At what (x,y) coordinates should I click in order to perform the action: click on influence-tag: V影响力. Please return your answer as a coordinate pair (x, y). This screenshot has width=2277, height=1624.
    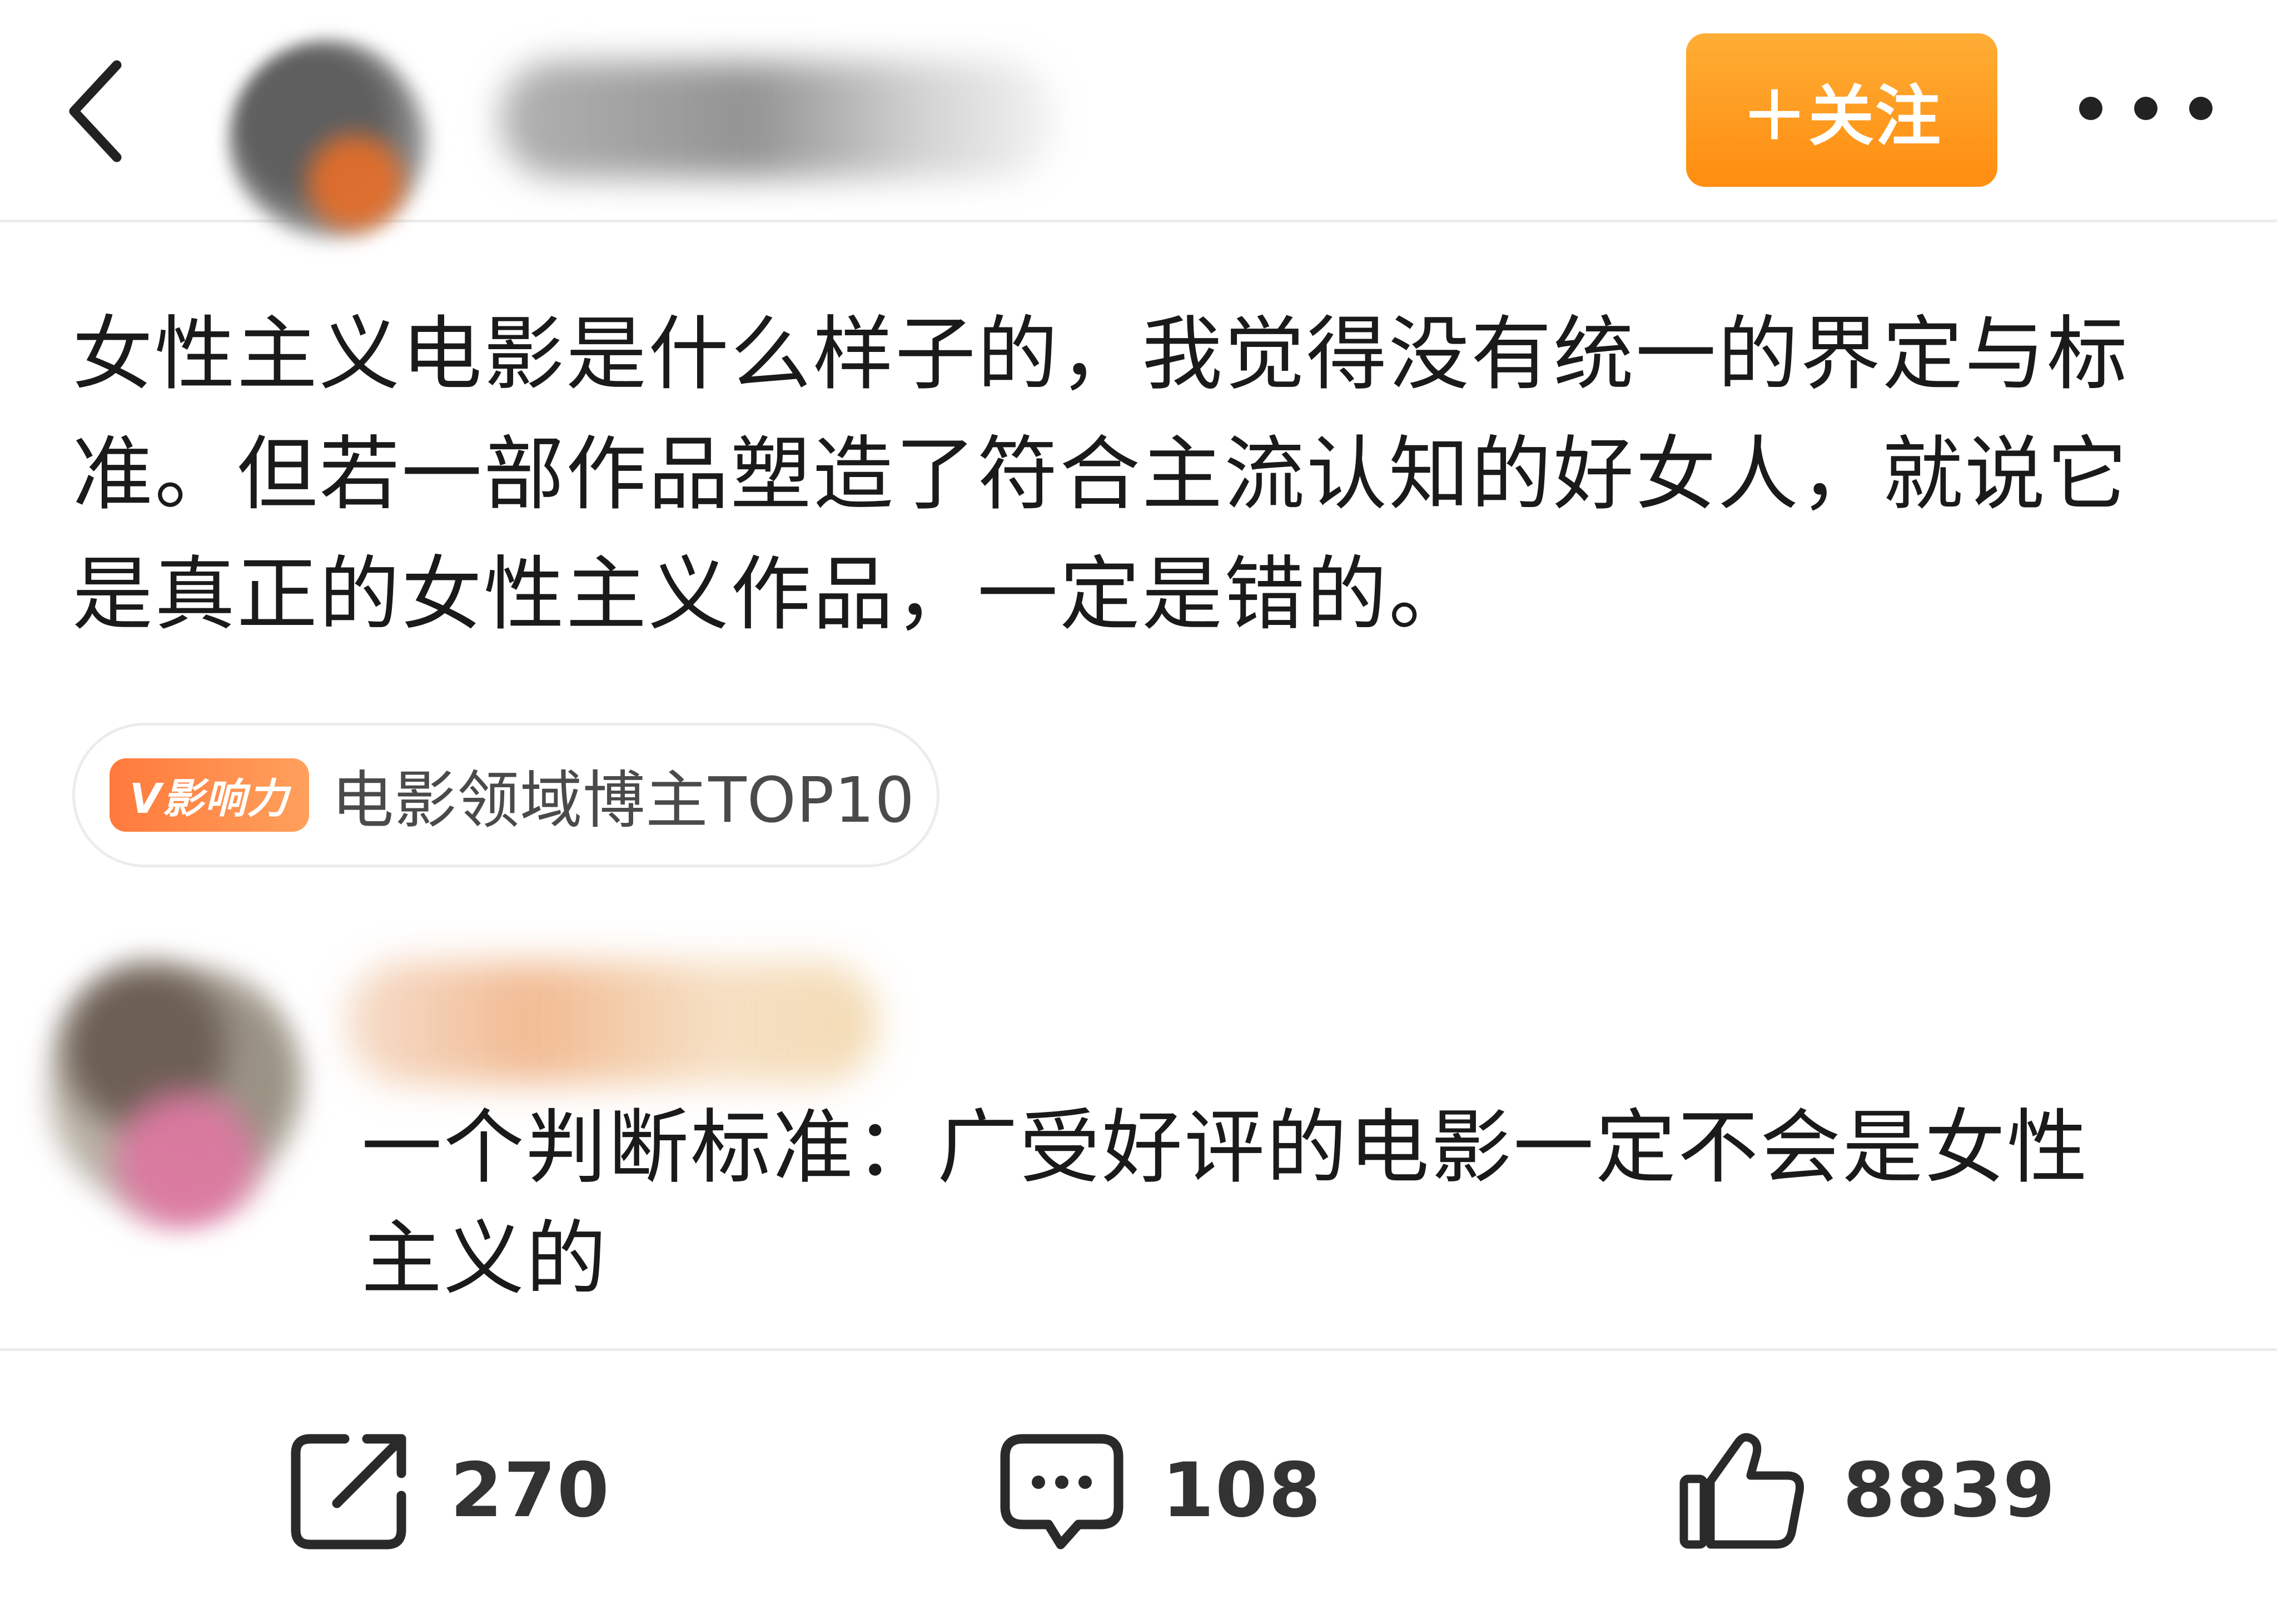
    Looking at the image, I should click on (210, 795).